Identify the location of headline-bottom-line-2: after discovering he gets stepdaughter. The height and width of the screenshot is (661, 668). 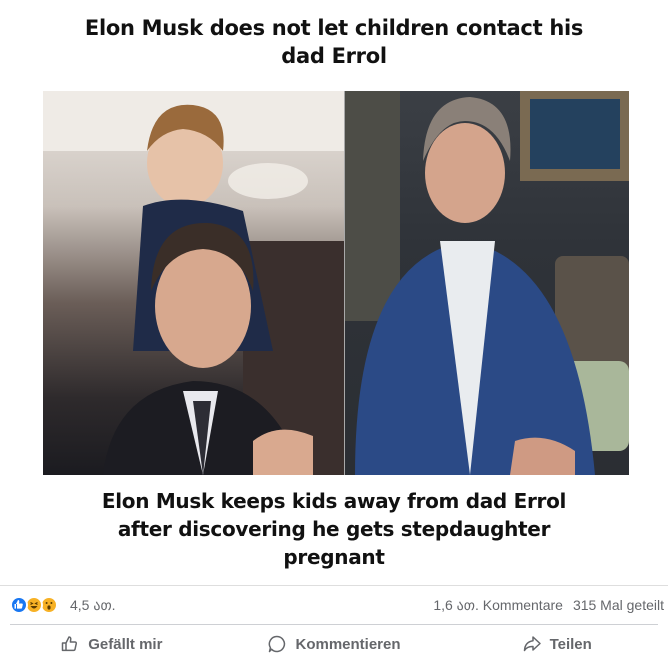
(334, 529).